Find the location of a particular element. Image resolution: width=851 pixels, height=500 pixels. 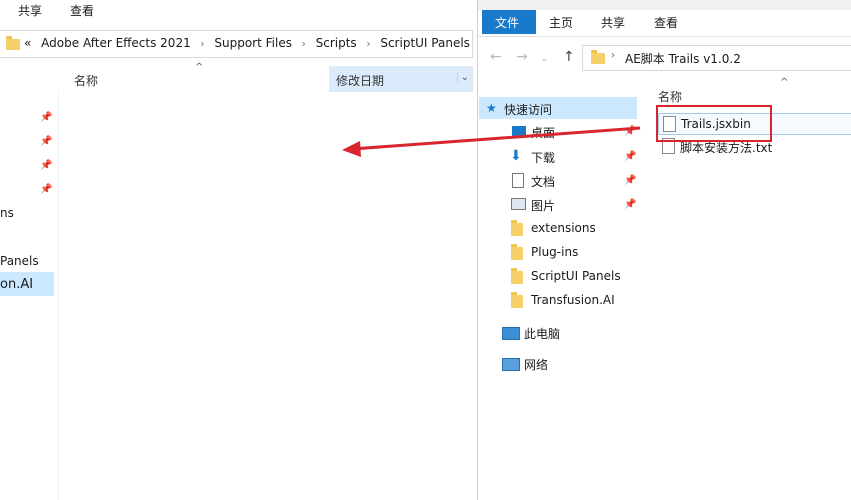

arrow-head is located at coordinates (351, 149).